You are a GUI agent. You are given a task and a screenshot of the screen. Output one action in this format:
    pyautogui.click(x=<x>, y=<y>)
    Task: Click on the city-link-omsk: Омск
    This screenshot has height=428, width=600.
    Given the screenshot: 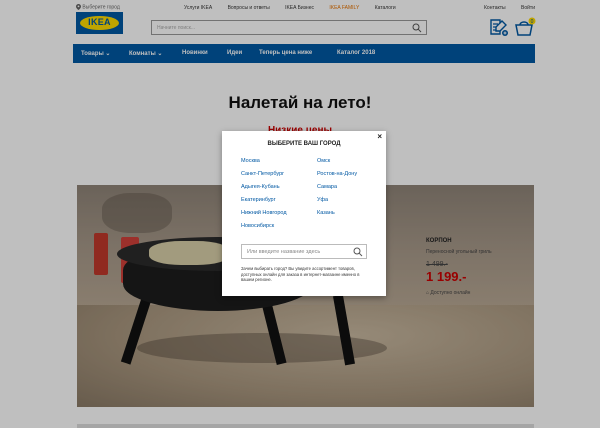 What is the action you would take?
    pyautogui.click(x=337, y=164)
    